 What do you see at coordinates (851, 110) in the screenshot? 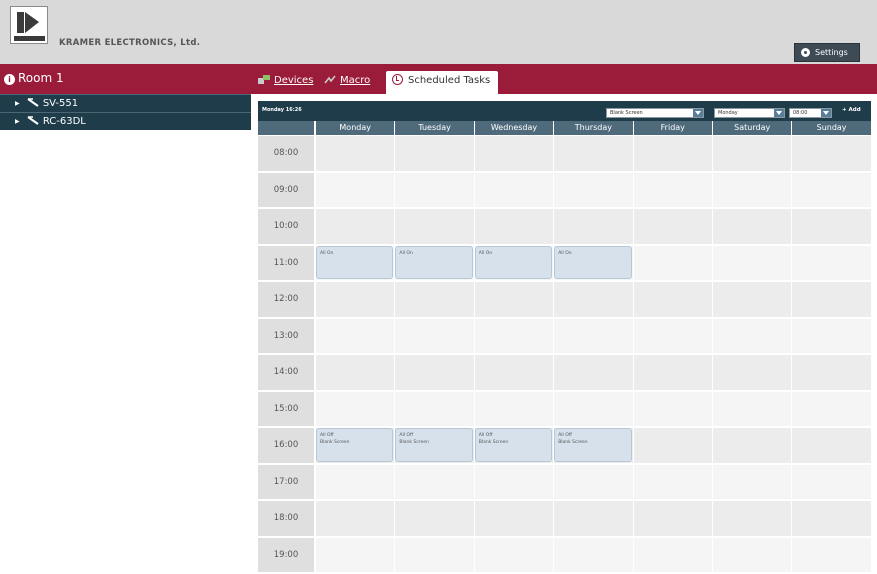
I see `add-task-button: + Add` at bounding box center [851, 110].